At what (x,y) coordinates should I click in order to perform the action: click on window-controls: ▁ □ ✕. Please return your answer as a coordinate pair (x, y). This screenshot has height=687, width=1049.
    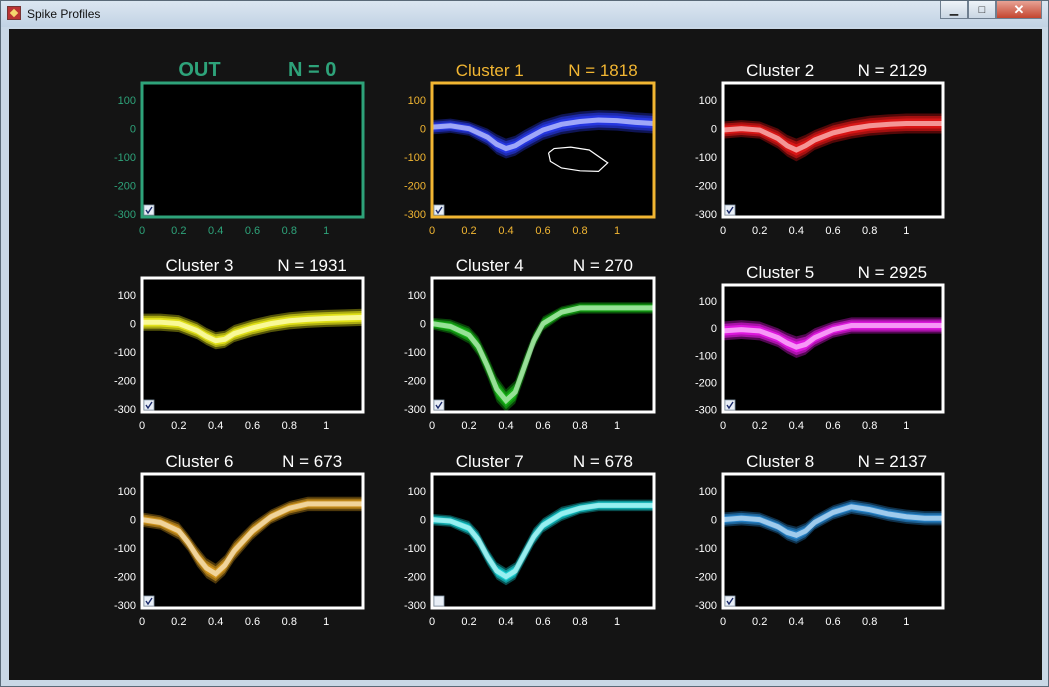
    Looking at the image, I should click on (991, 11).